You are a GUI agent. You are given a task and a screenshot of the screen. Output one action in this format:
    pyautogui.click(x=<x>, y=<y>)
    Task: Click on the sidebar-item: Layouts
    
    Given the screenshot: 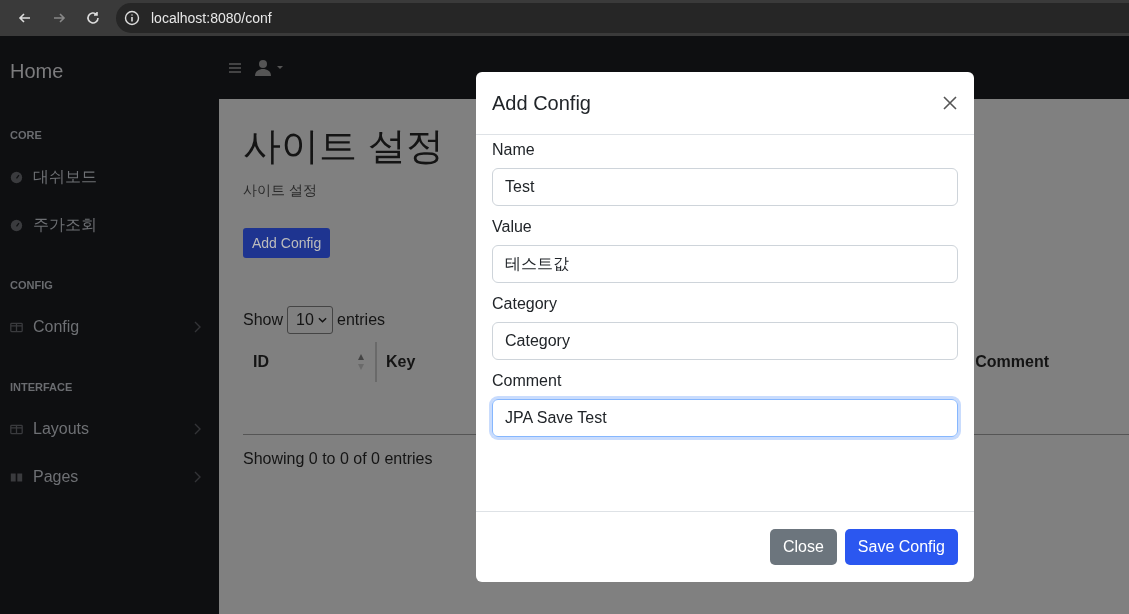 What is the action you would take?
    pyautogui.click(x=109, y=429)
    